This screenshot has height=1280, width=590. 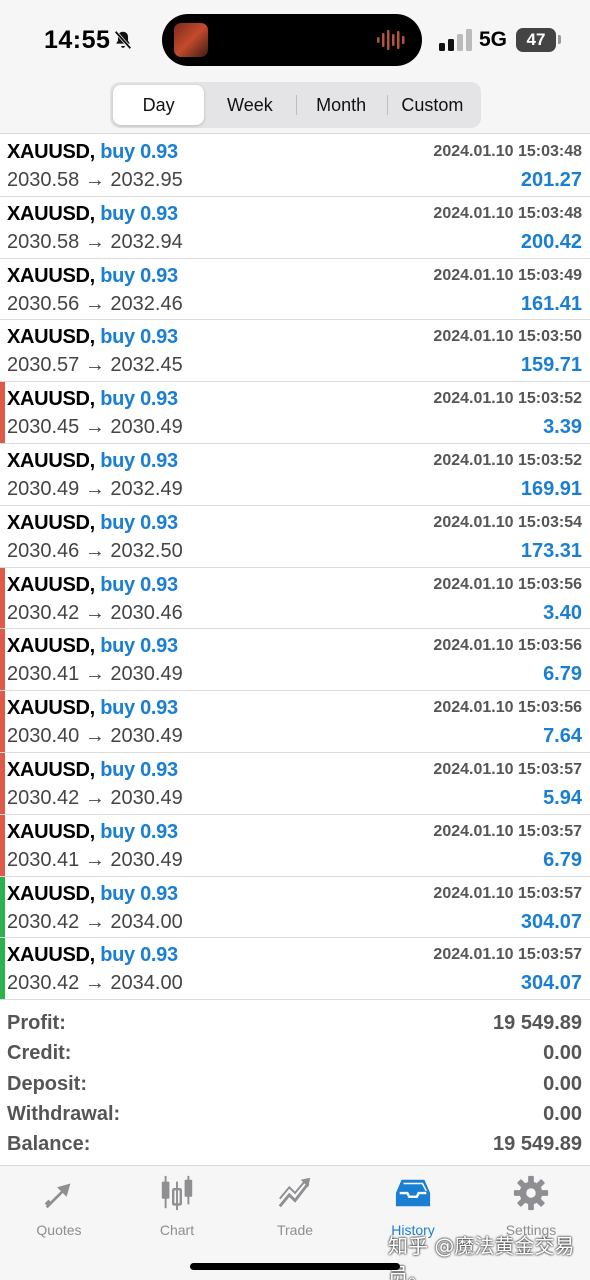 I want to click on trade-profit: 3.39, so click(x=562, y=427).